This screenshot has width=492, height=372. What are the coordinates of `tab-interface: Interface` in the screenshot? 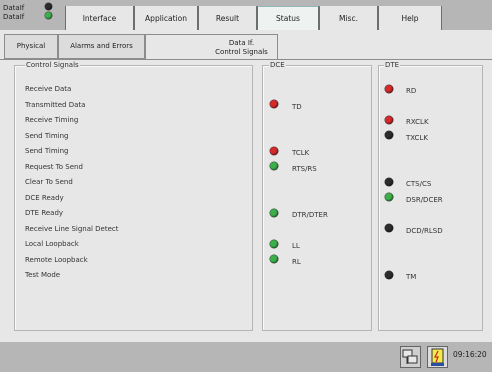 It's located at (99, 18).